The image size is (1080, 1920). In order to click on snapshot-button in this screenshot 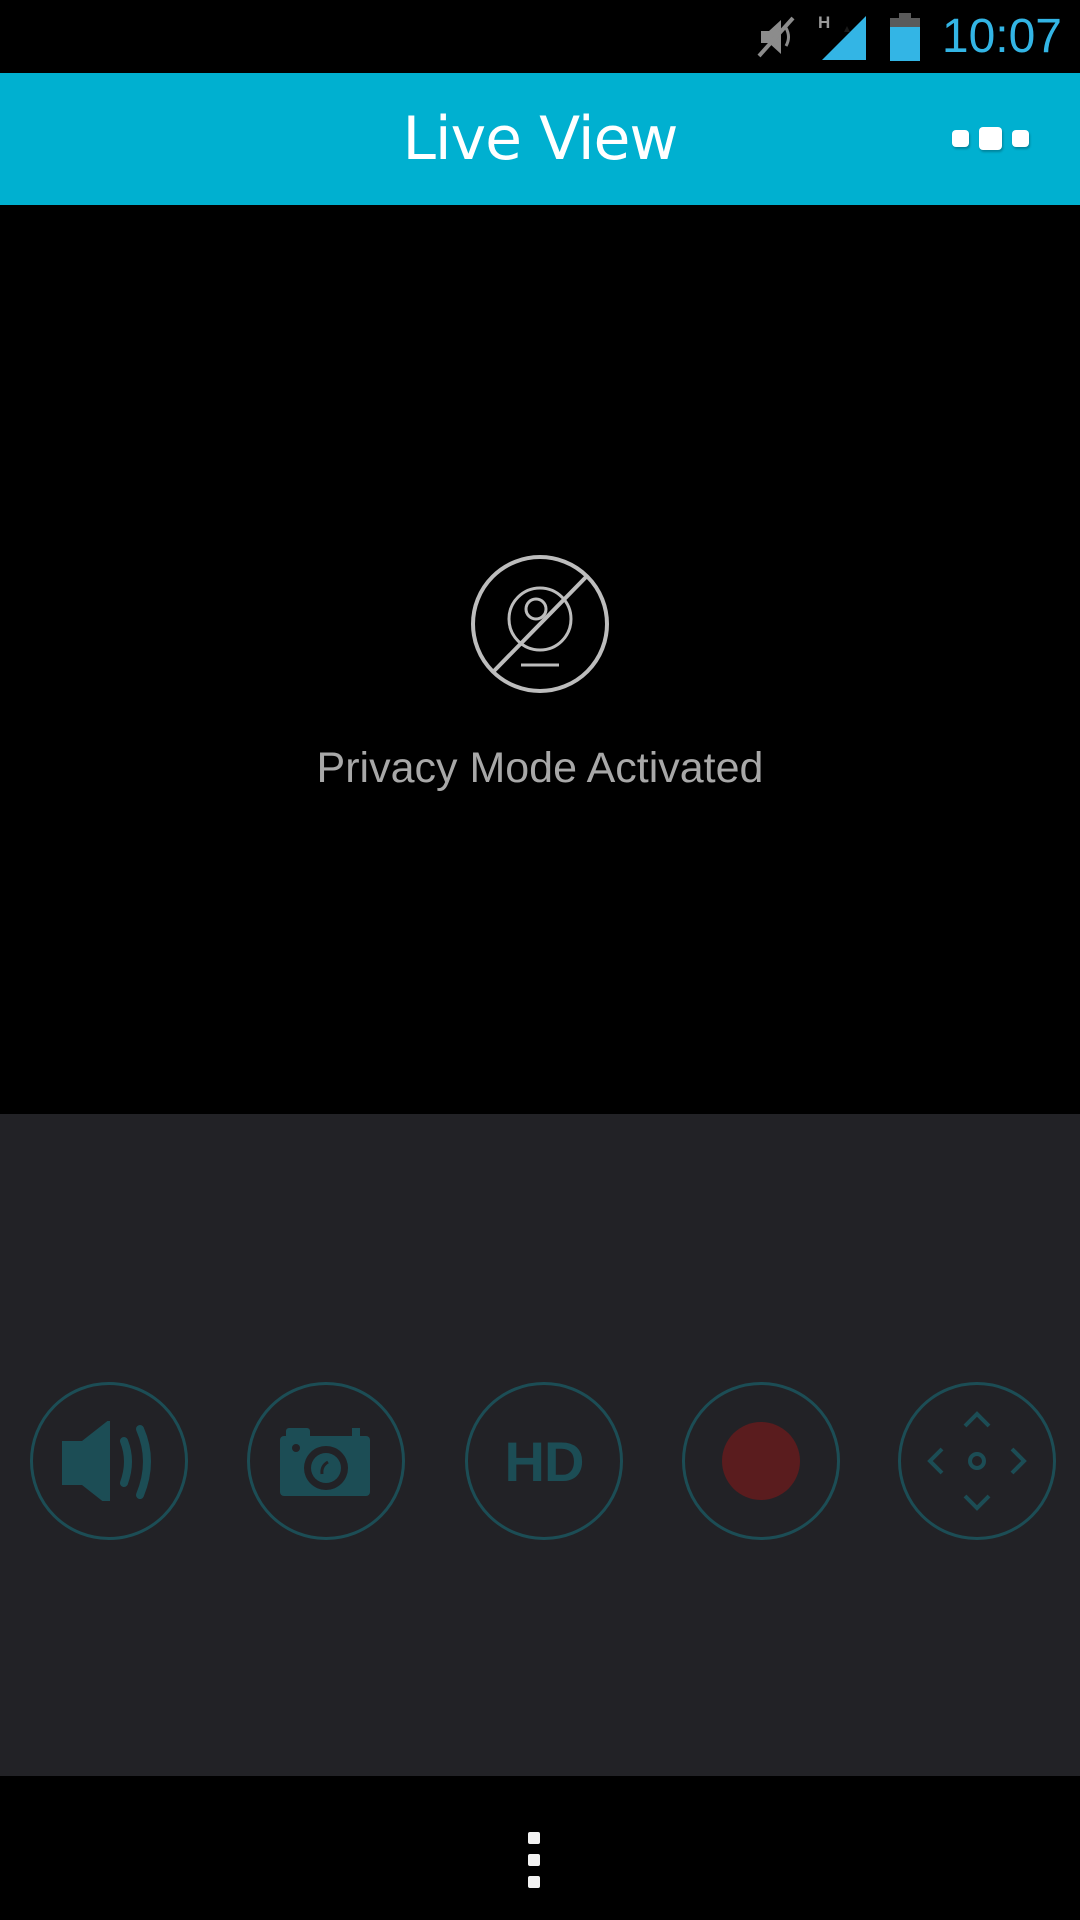, I will do `click(326, 1461)`.